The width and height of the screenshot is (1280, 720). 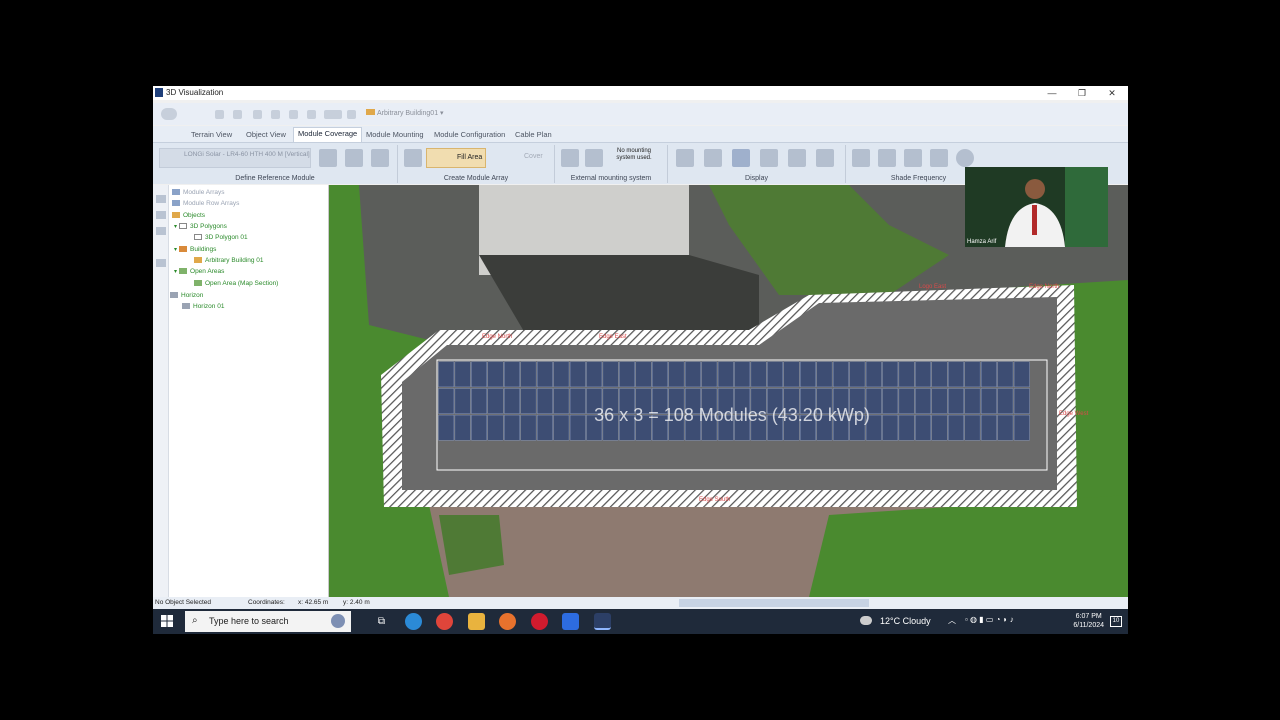 What do you see at coordinates (1116, 621) in the screenshot?
I see `notification-center-icon: 10` at bounding box center [1116, 621].